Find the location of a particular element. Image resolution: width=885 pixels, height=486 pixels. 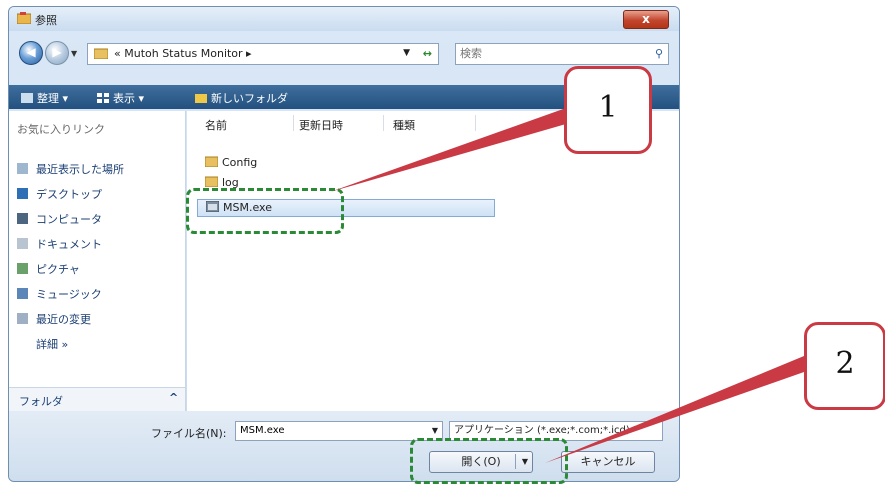

filename-combo: ▼ is located at coordinates (339, 431).